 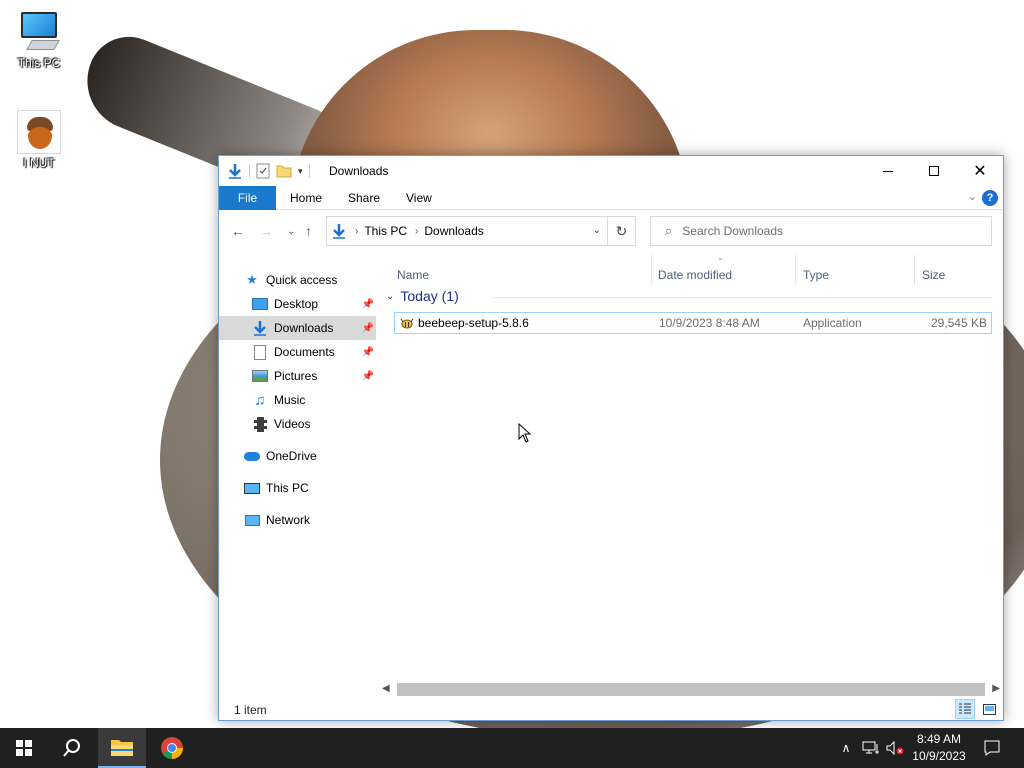 I want to click on taskbar-file-explorer, so click(x=122, y=748).